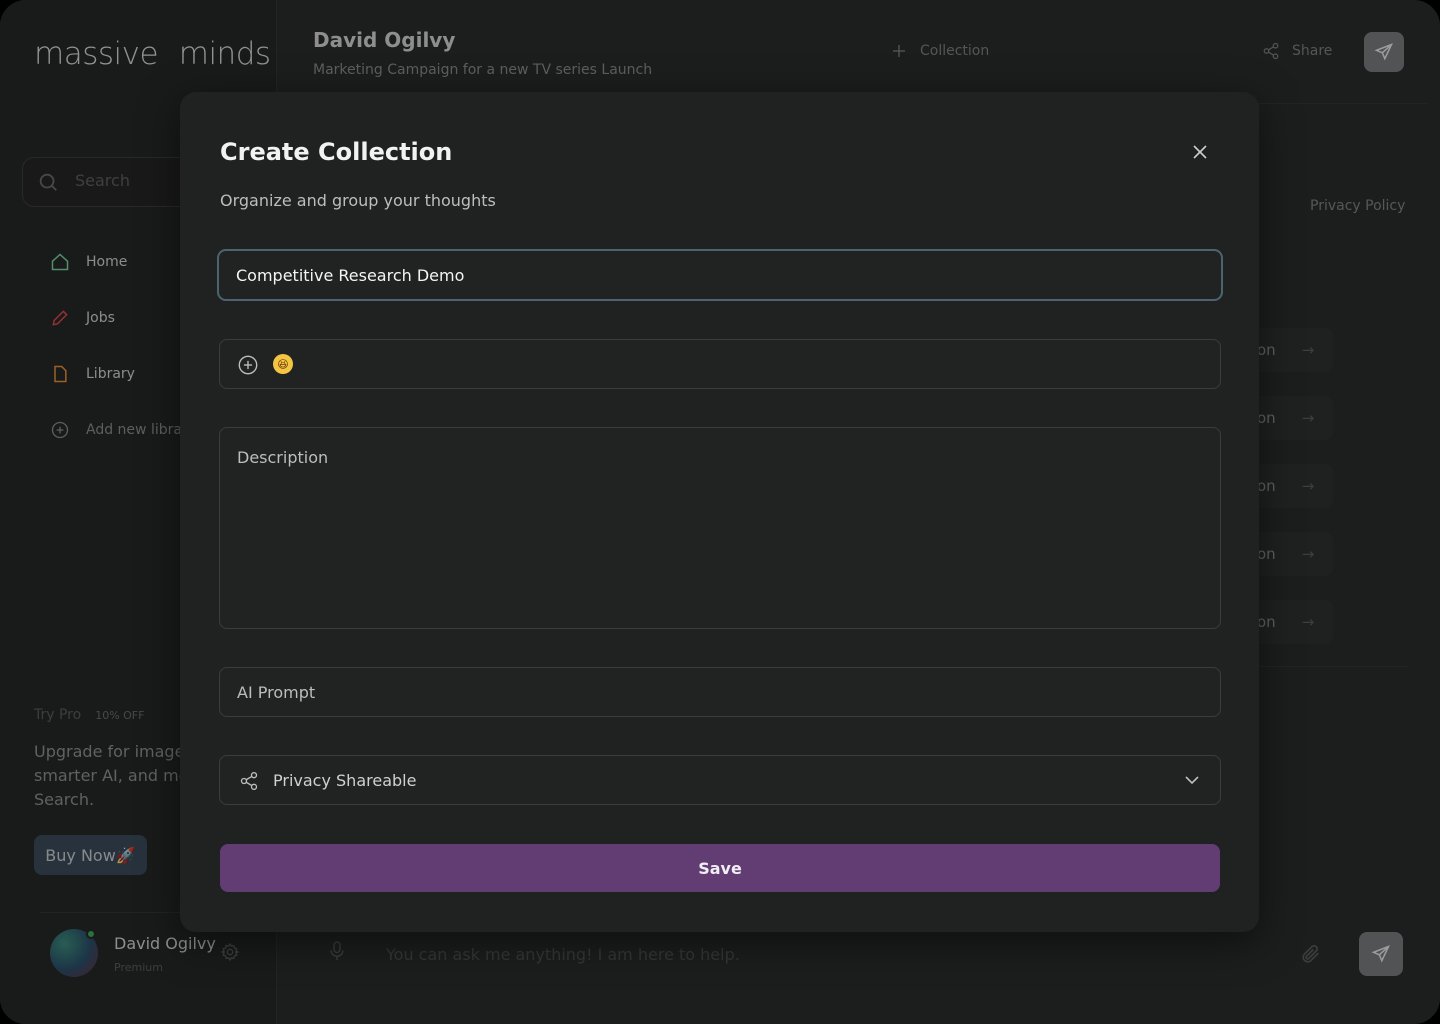 This screenshot has width=1440, height=1024. Describe the element at coordinates (720, 868) in the screenshot. I see `save-button: Save` at that location.